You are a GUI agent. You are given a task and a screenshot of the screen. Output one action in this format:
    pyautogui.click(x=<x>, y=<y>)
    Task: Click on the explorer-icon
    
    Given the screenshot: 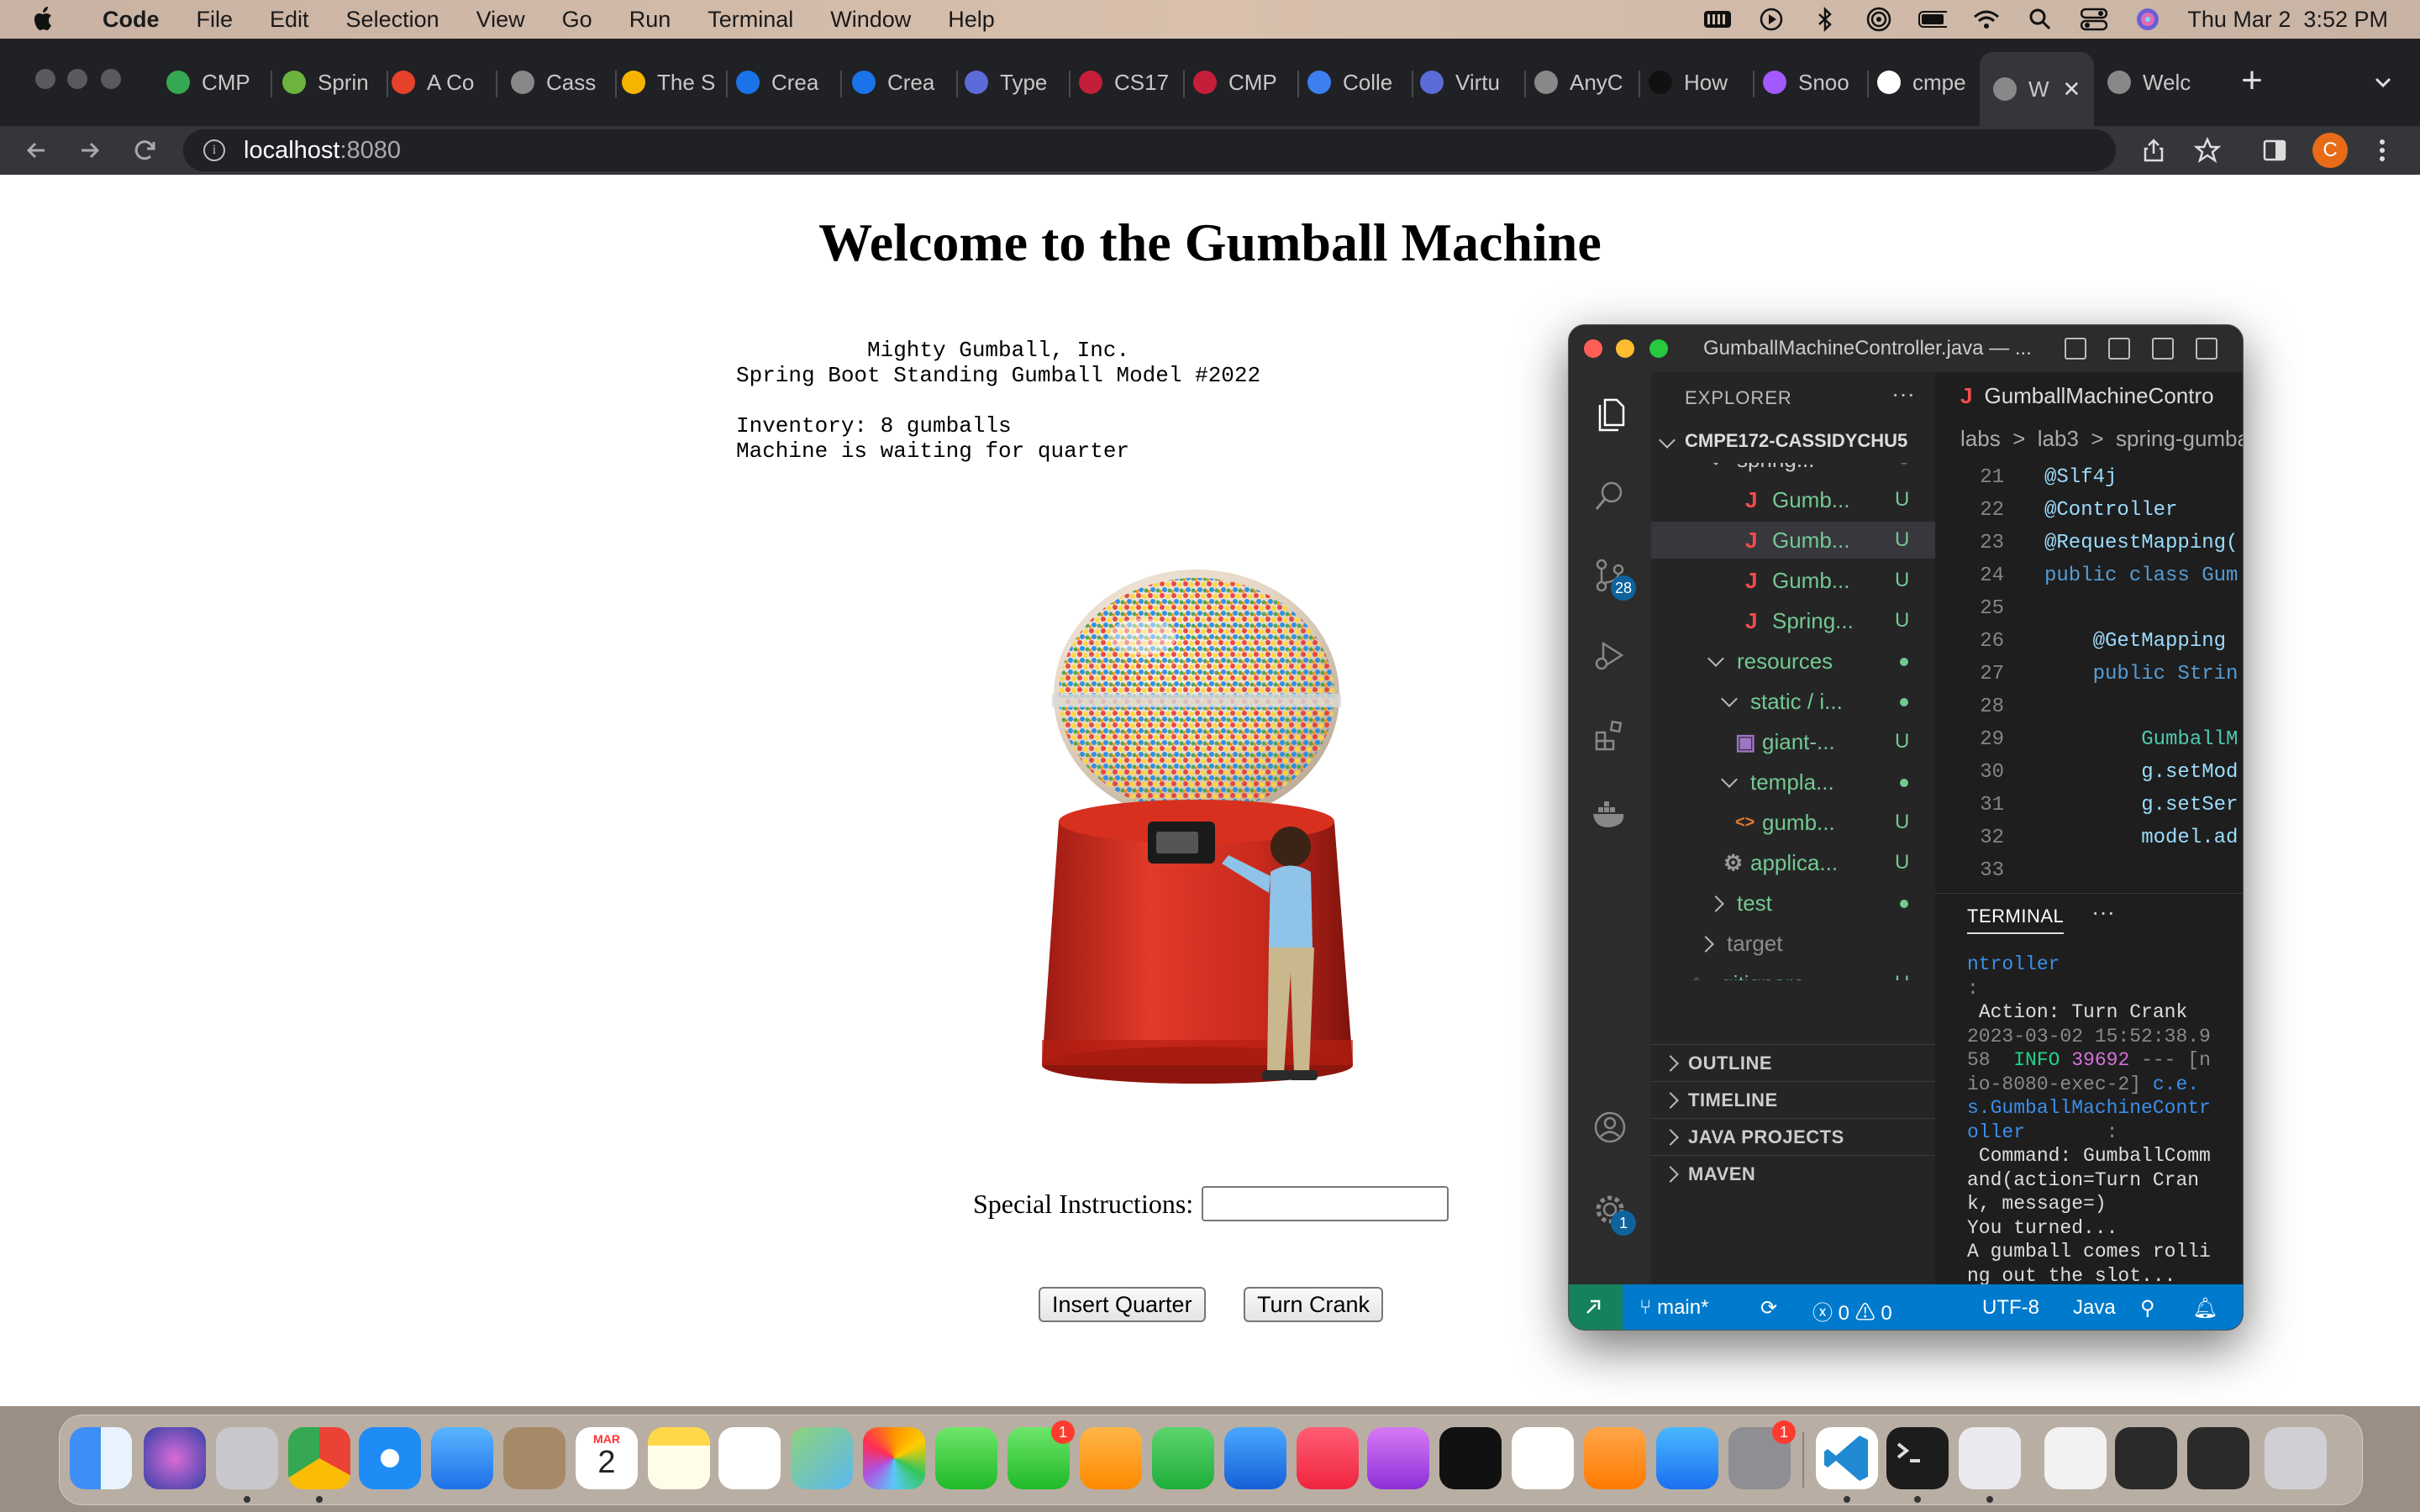 What is the action you would take?
    pyautogui.click(x=1610, y=415)
    